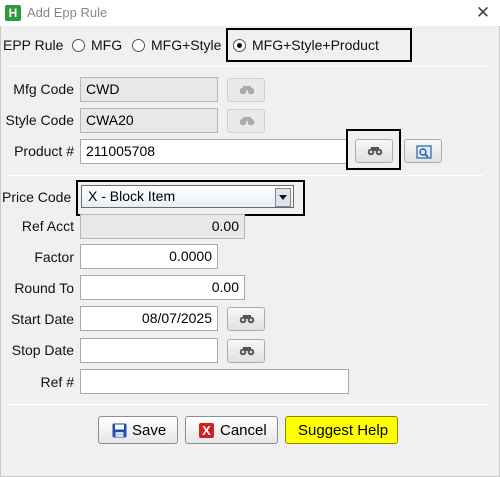 This screenshot has height=477, width=500. I want to click on ref-acct-field: 0.00, so click(162, 226).